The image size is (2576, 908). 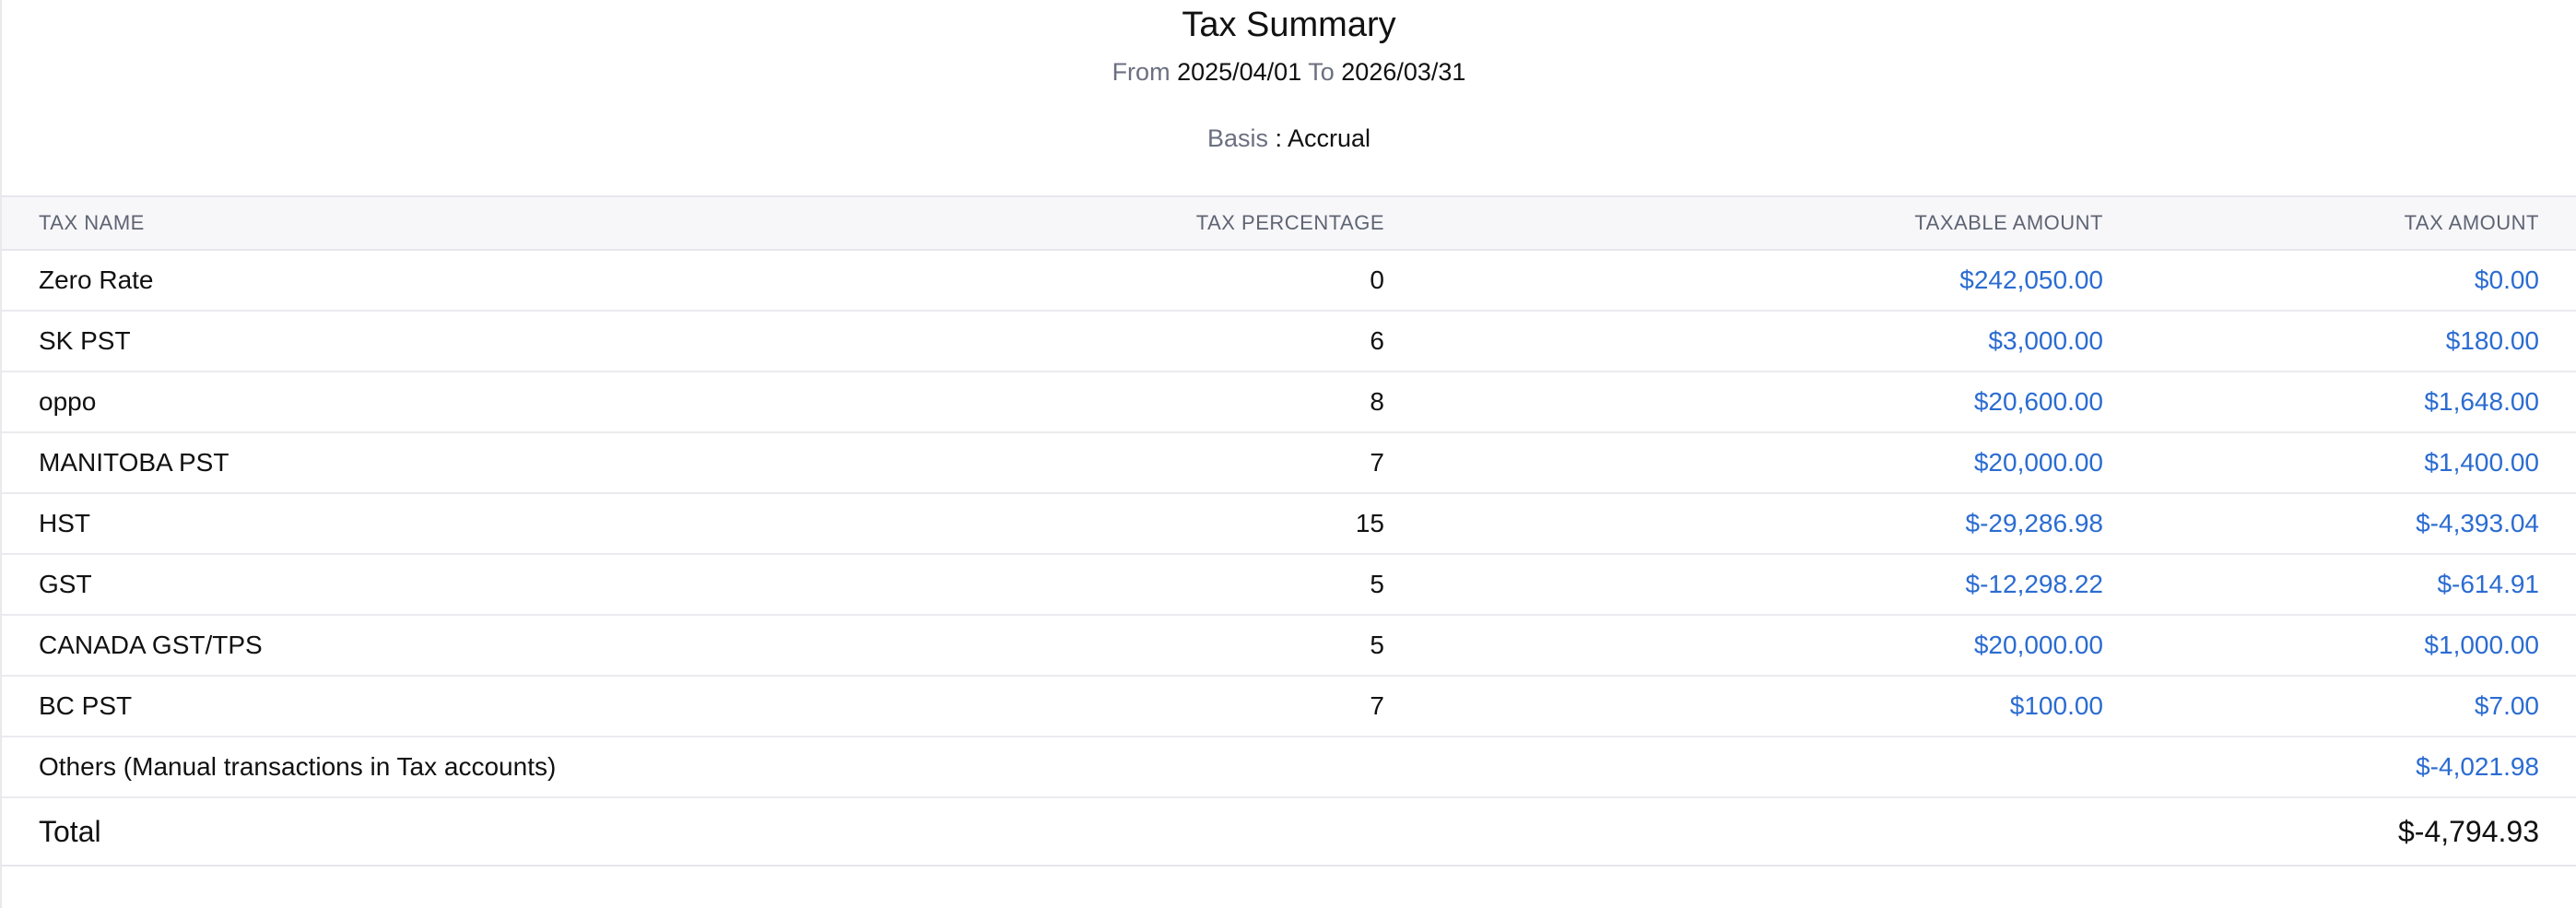 What do you see at coordinates (1237, 138) in the screenshot?
I see `basis-label: Basis` at bounding box center [1237, 138].